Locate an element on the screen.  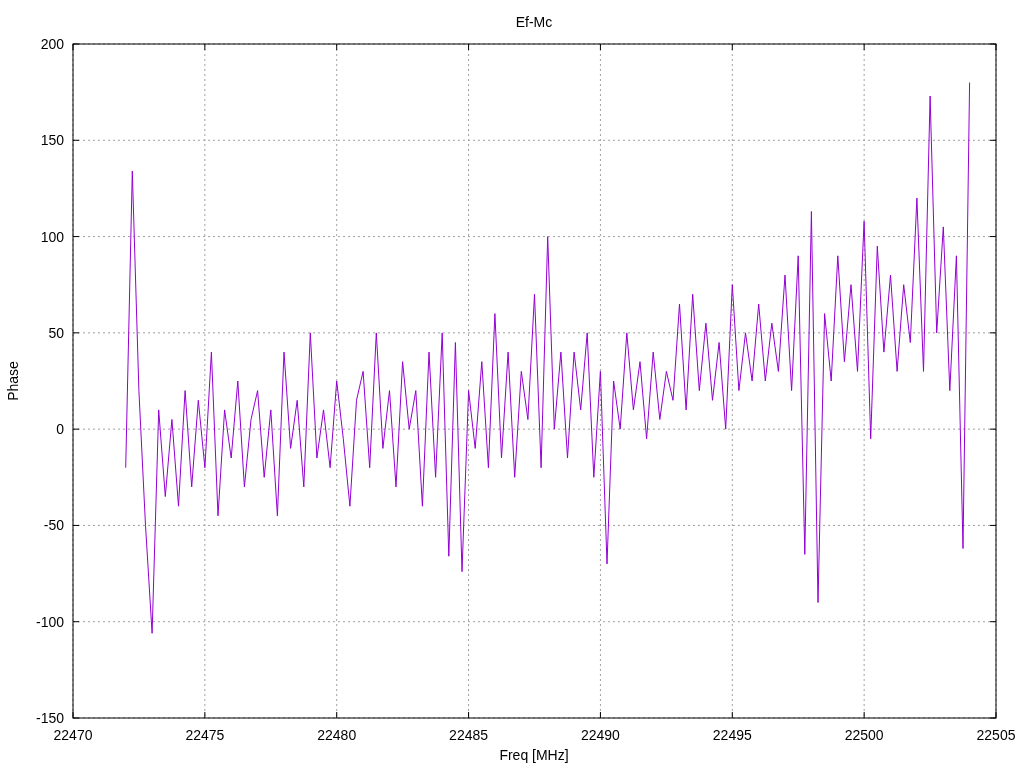
y-tick-label: 0 is located at coordinates (60, 429).